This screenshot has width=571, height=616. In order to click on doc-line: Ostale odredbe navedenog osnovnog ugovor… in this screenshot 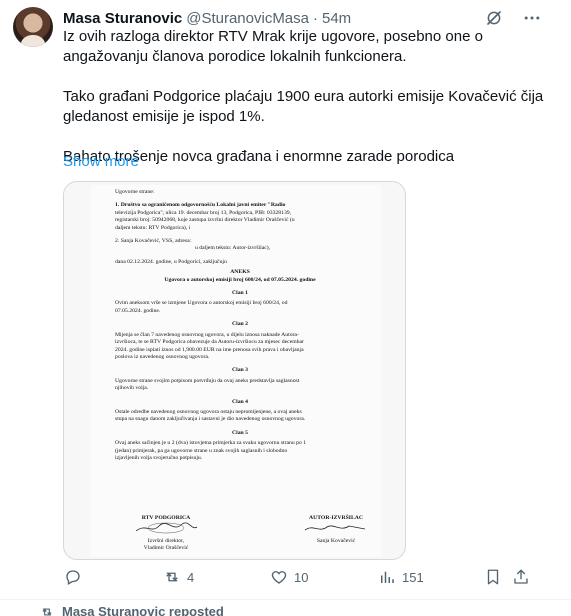, I will do `click(208, 411)`.